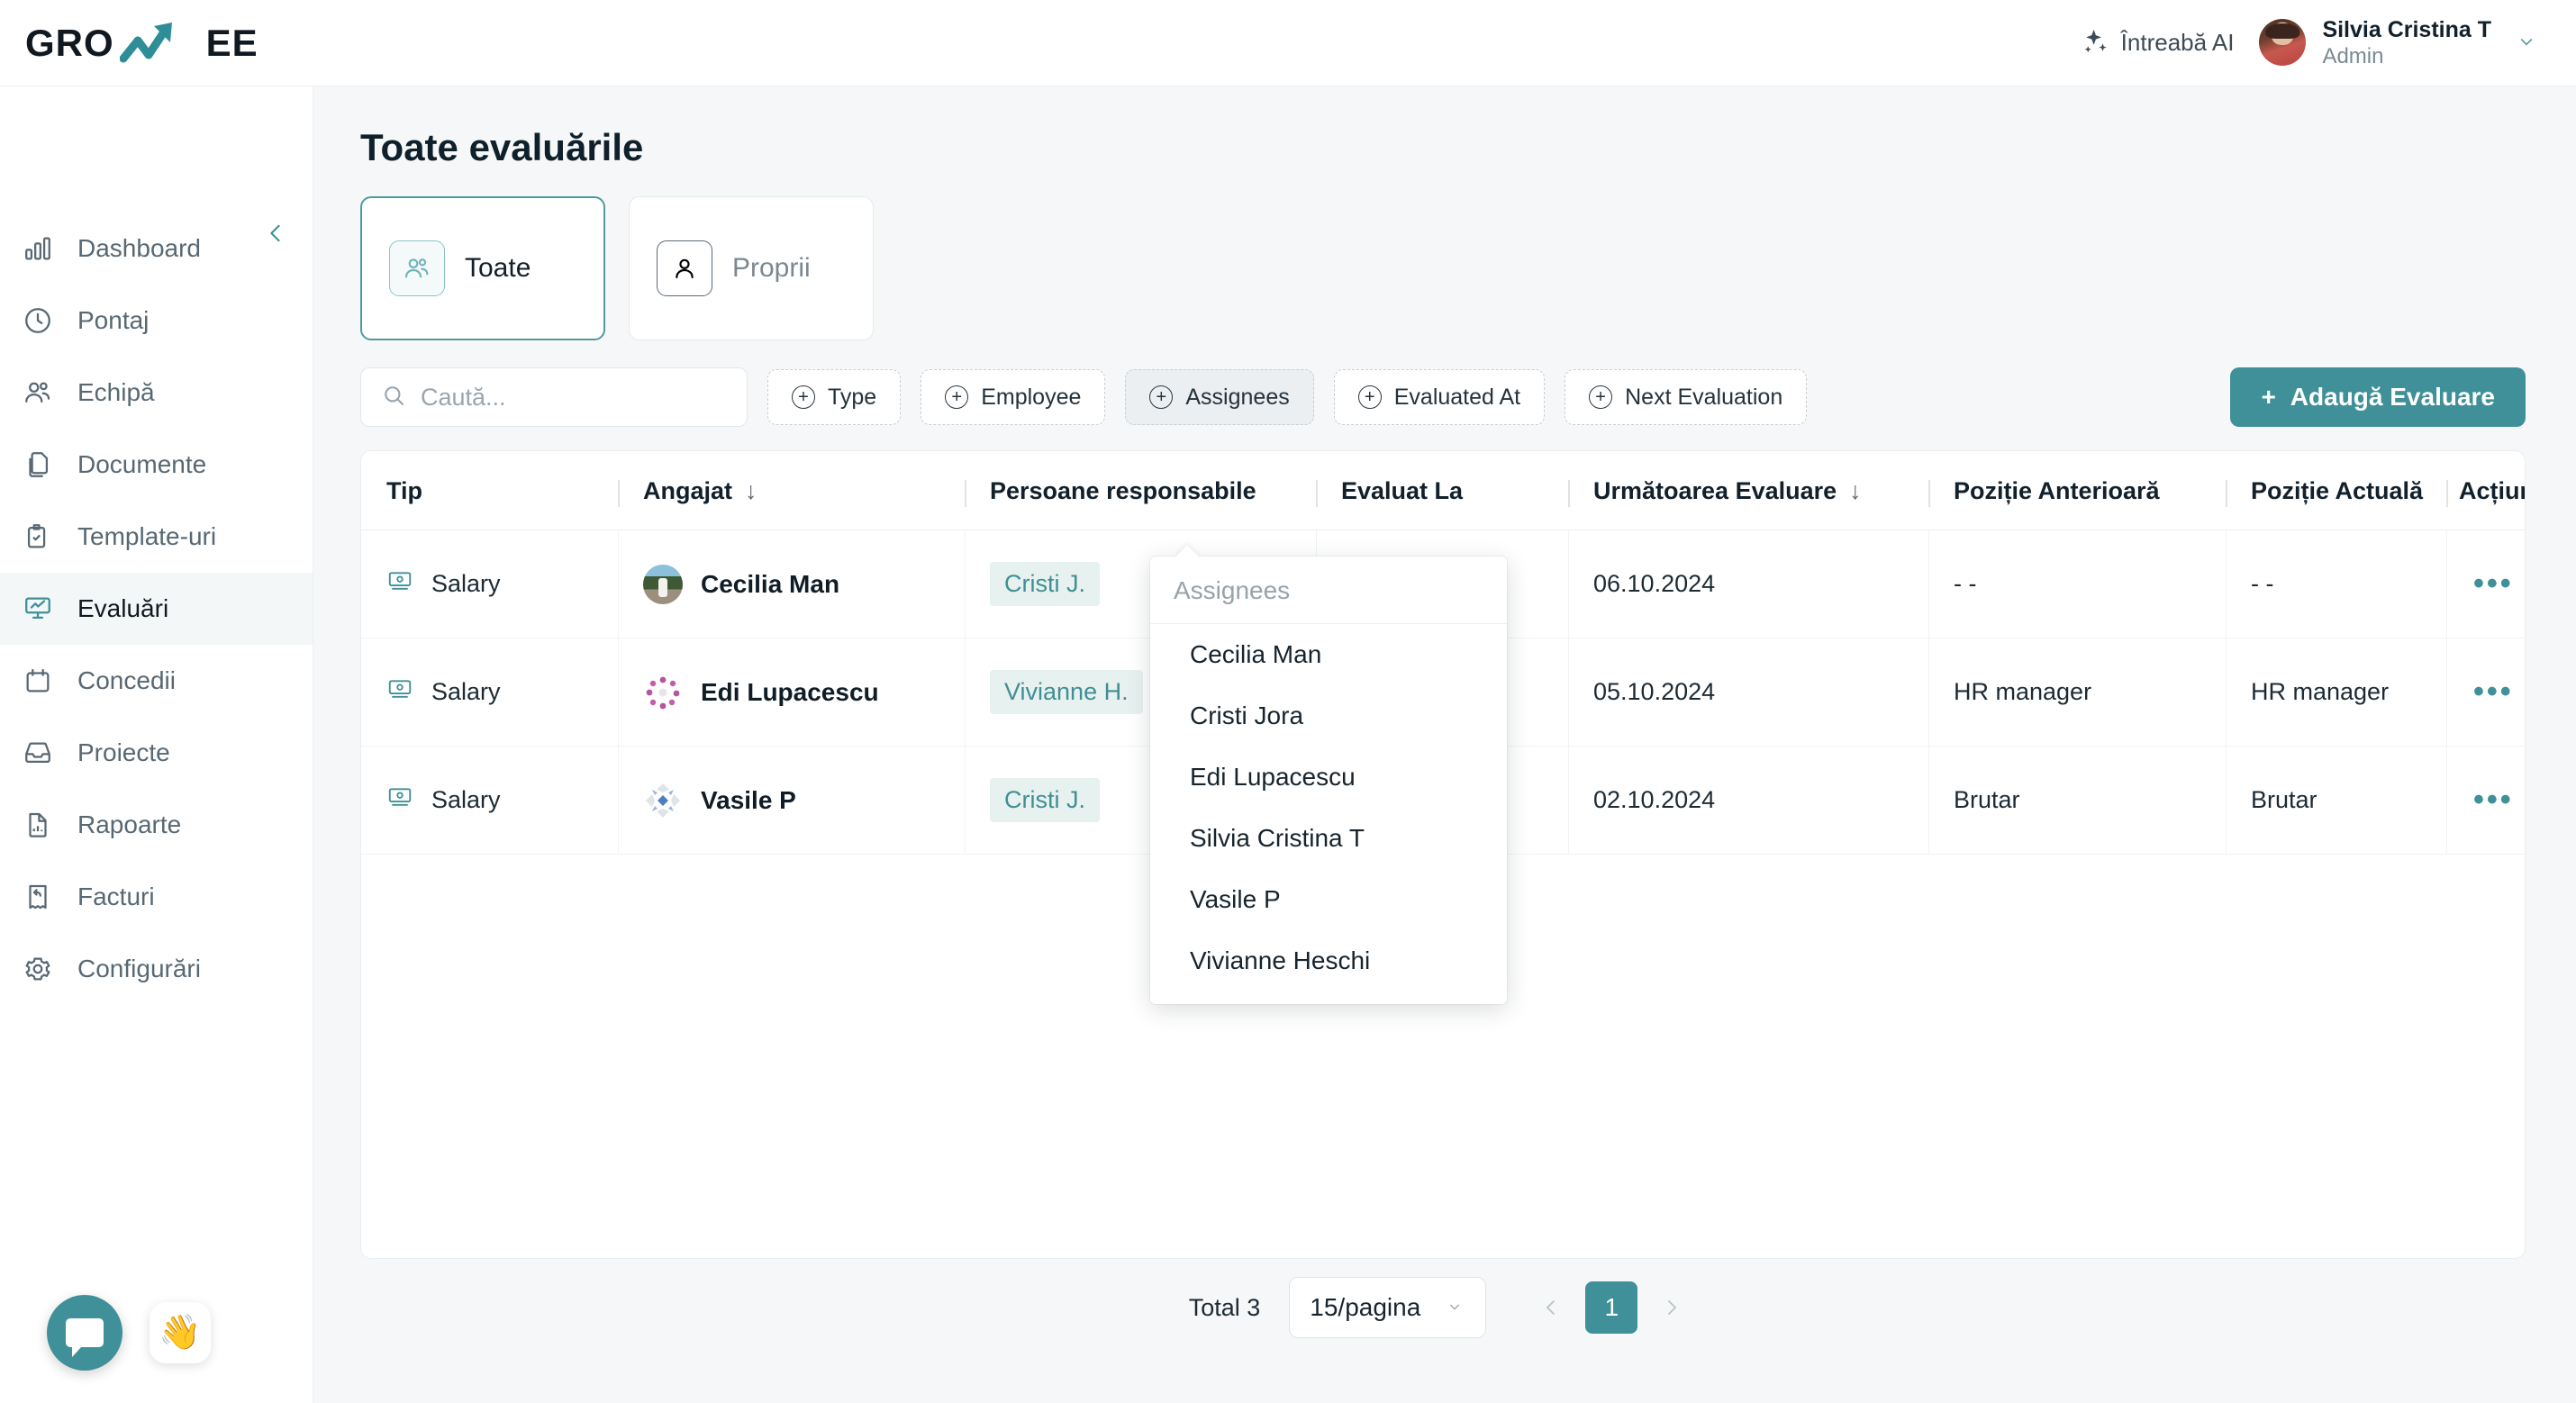  Describe the element at coordinates (38, 825) in the screenshot. I see `file-chart-icon` at that location.